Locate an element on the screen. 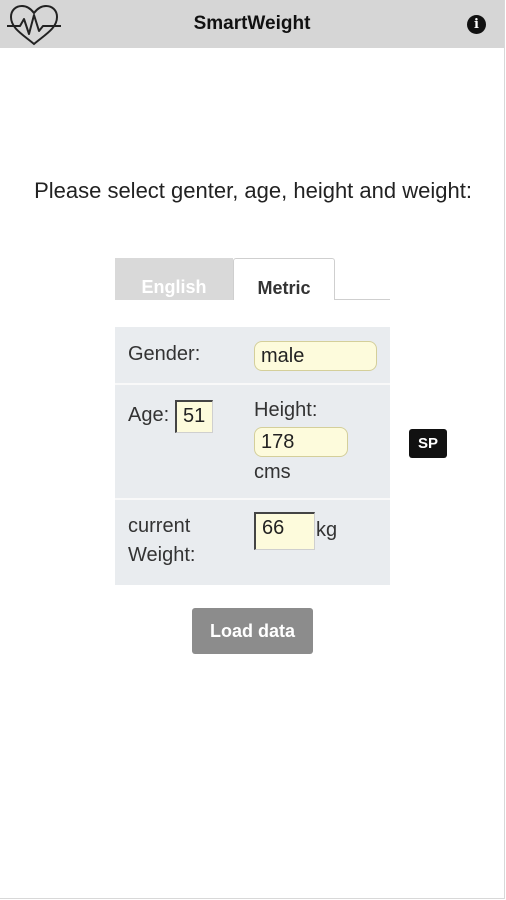 Image resolution: width=506 pixels, height=900 pixels. sp-button: SP is located at coordinates (428, 443).